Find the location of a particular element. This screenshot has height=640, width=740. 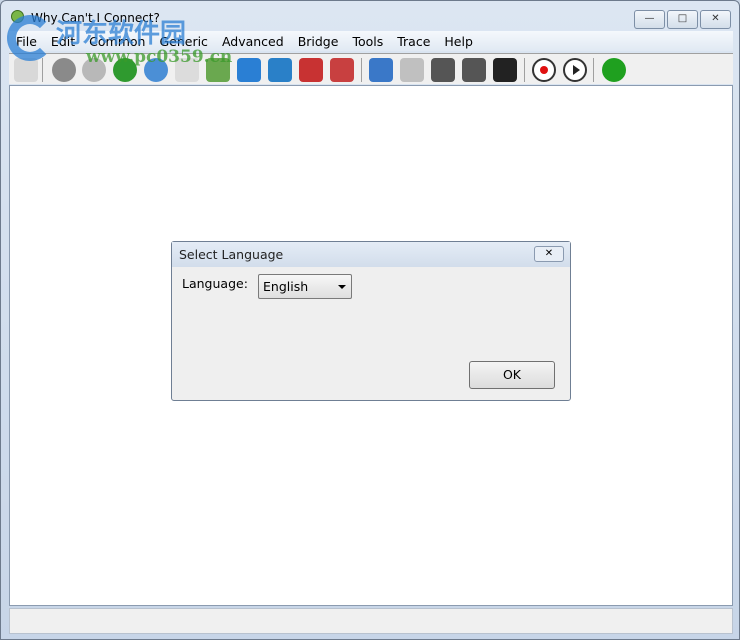

language-select: English is located at coordinates (305, 286).